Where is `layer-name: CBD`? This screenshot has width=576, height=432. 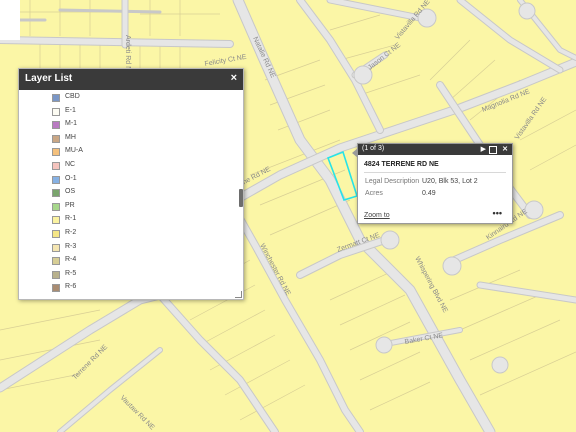 layer-name: CBD is located at coordinates (72, 96).